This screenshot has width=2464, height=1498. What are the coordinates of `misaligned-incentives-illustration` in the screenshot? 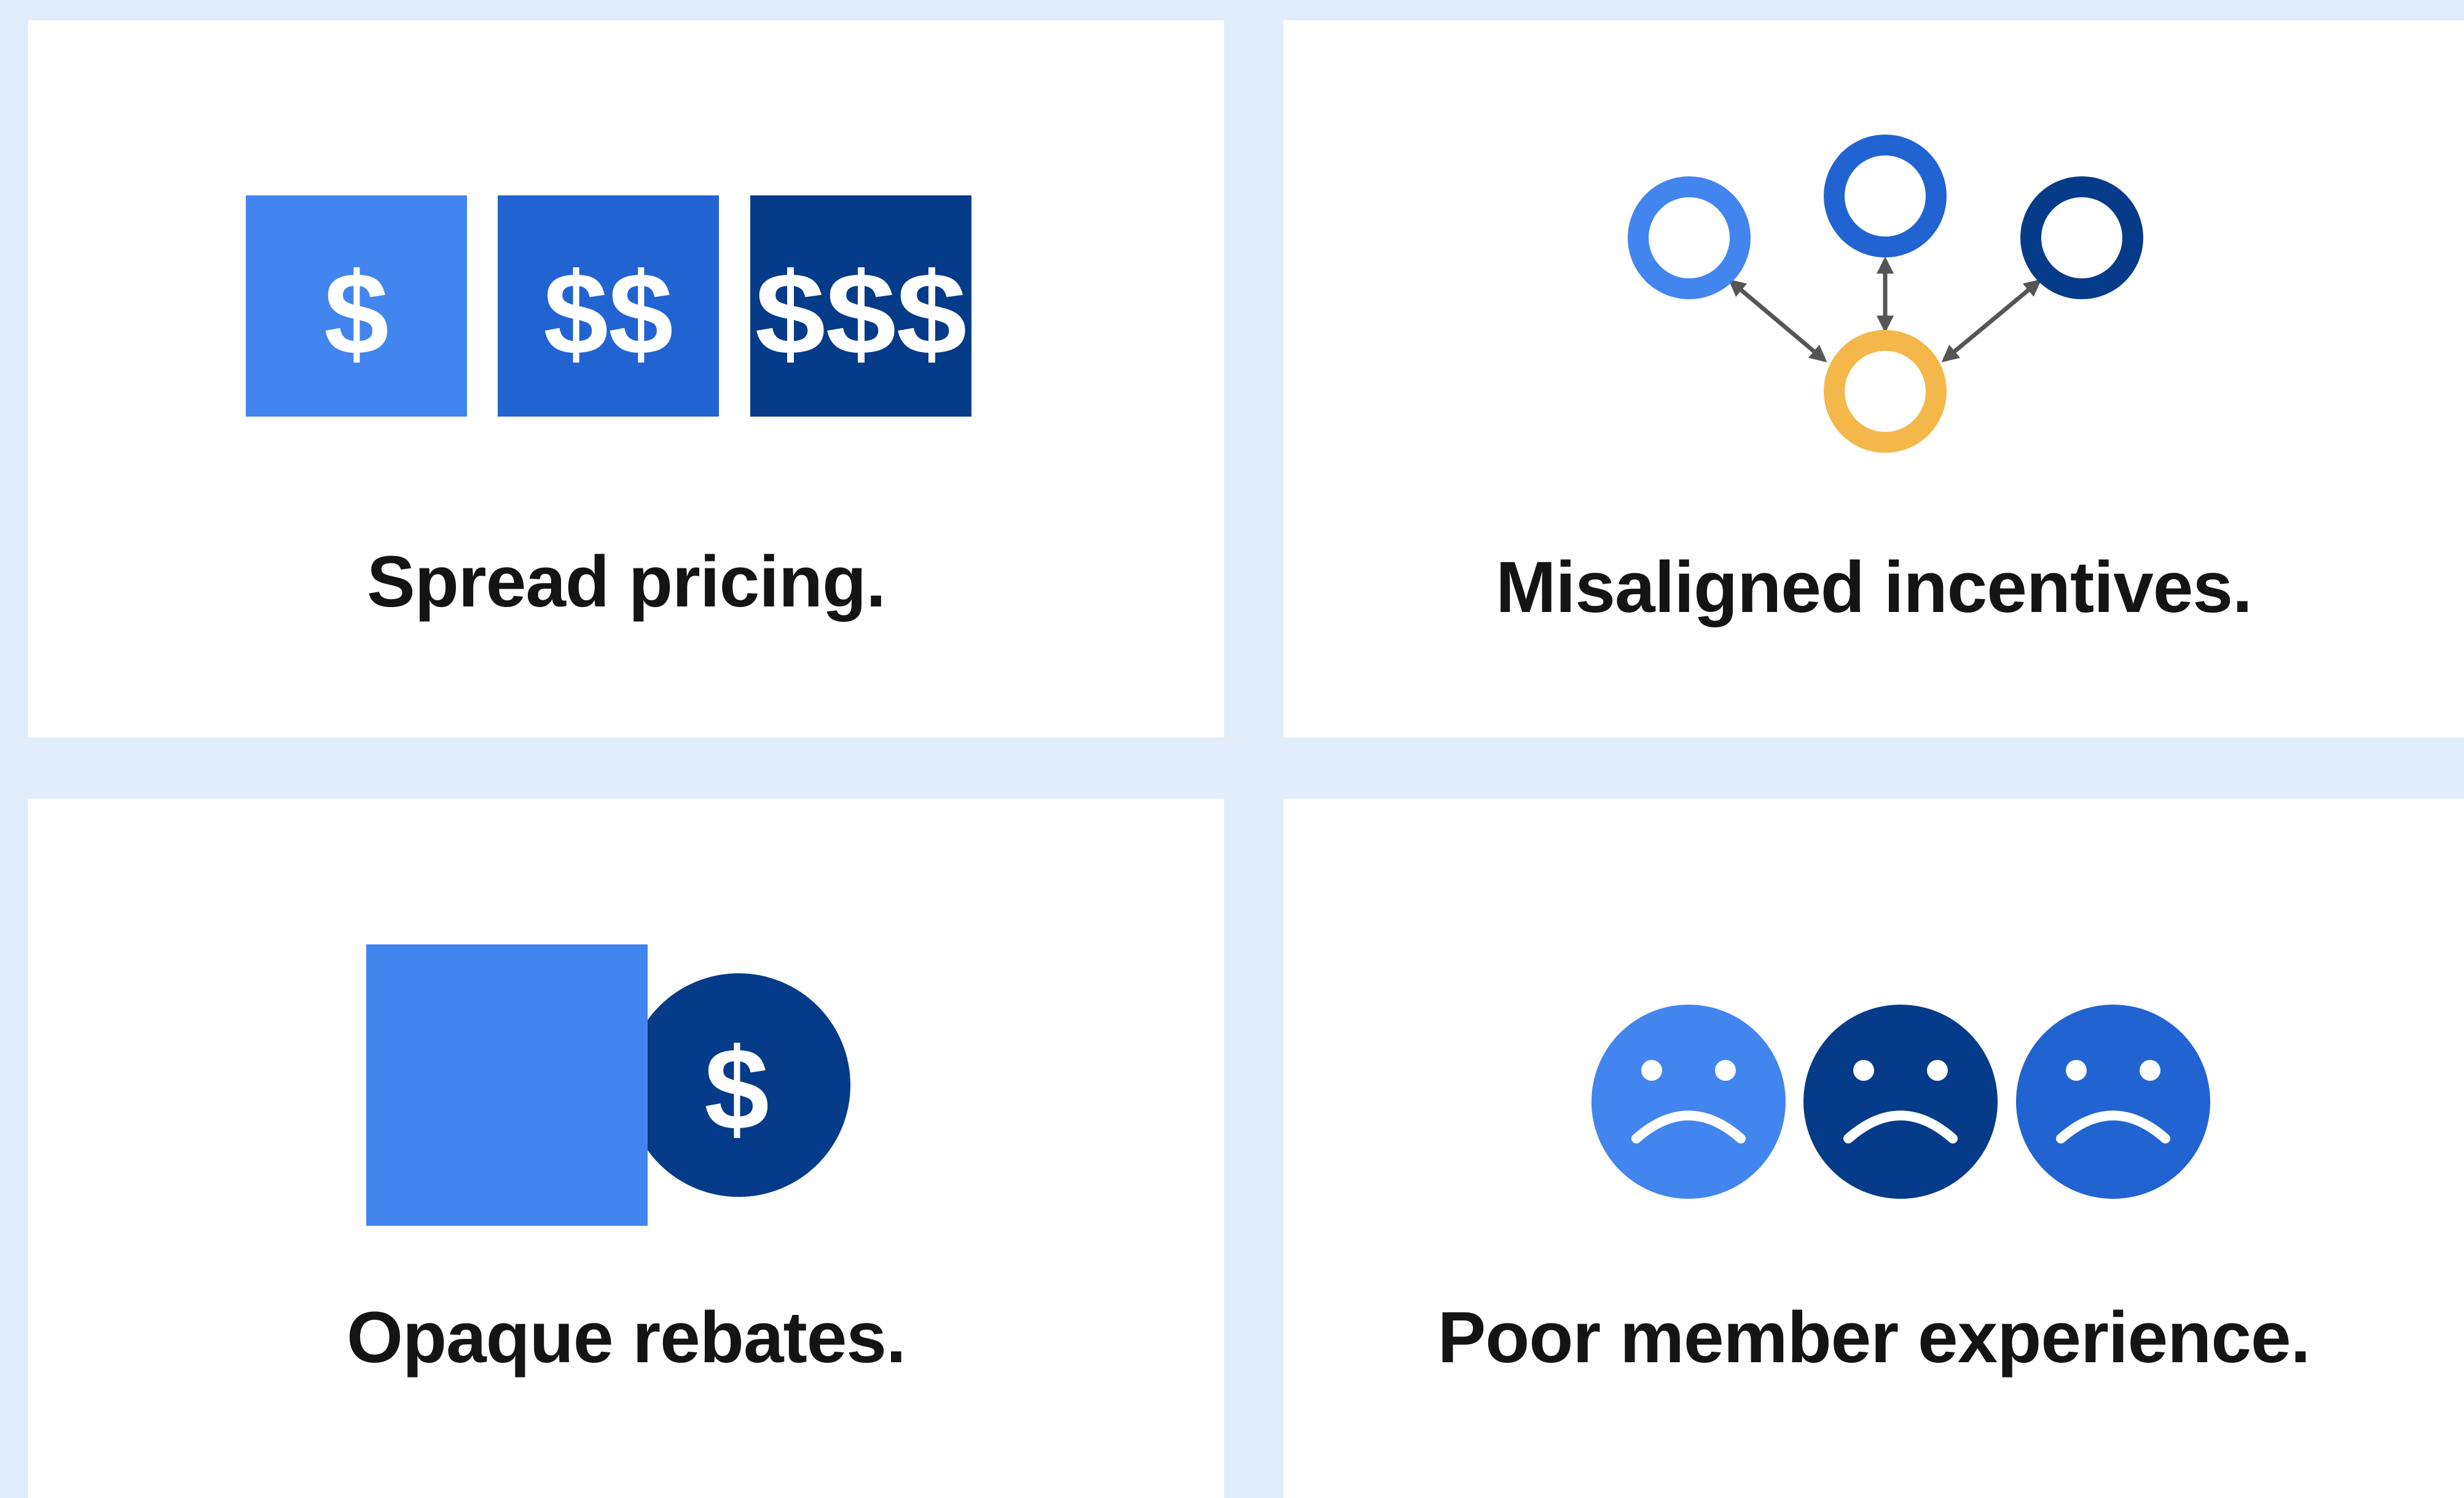 It's located at (1885, 294).